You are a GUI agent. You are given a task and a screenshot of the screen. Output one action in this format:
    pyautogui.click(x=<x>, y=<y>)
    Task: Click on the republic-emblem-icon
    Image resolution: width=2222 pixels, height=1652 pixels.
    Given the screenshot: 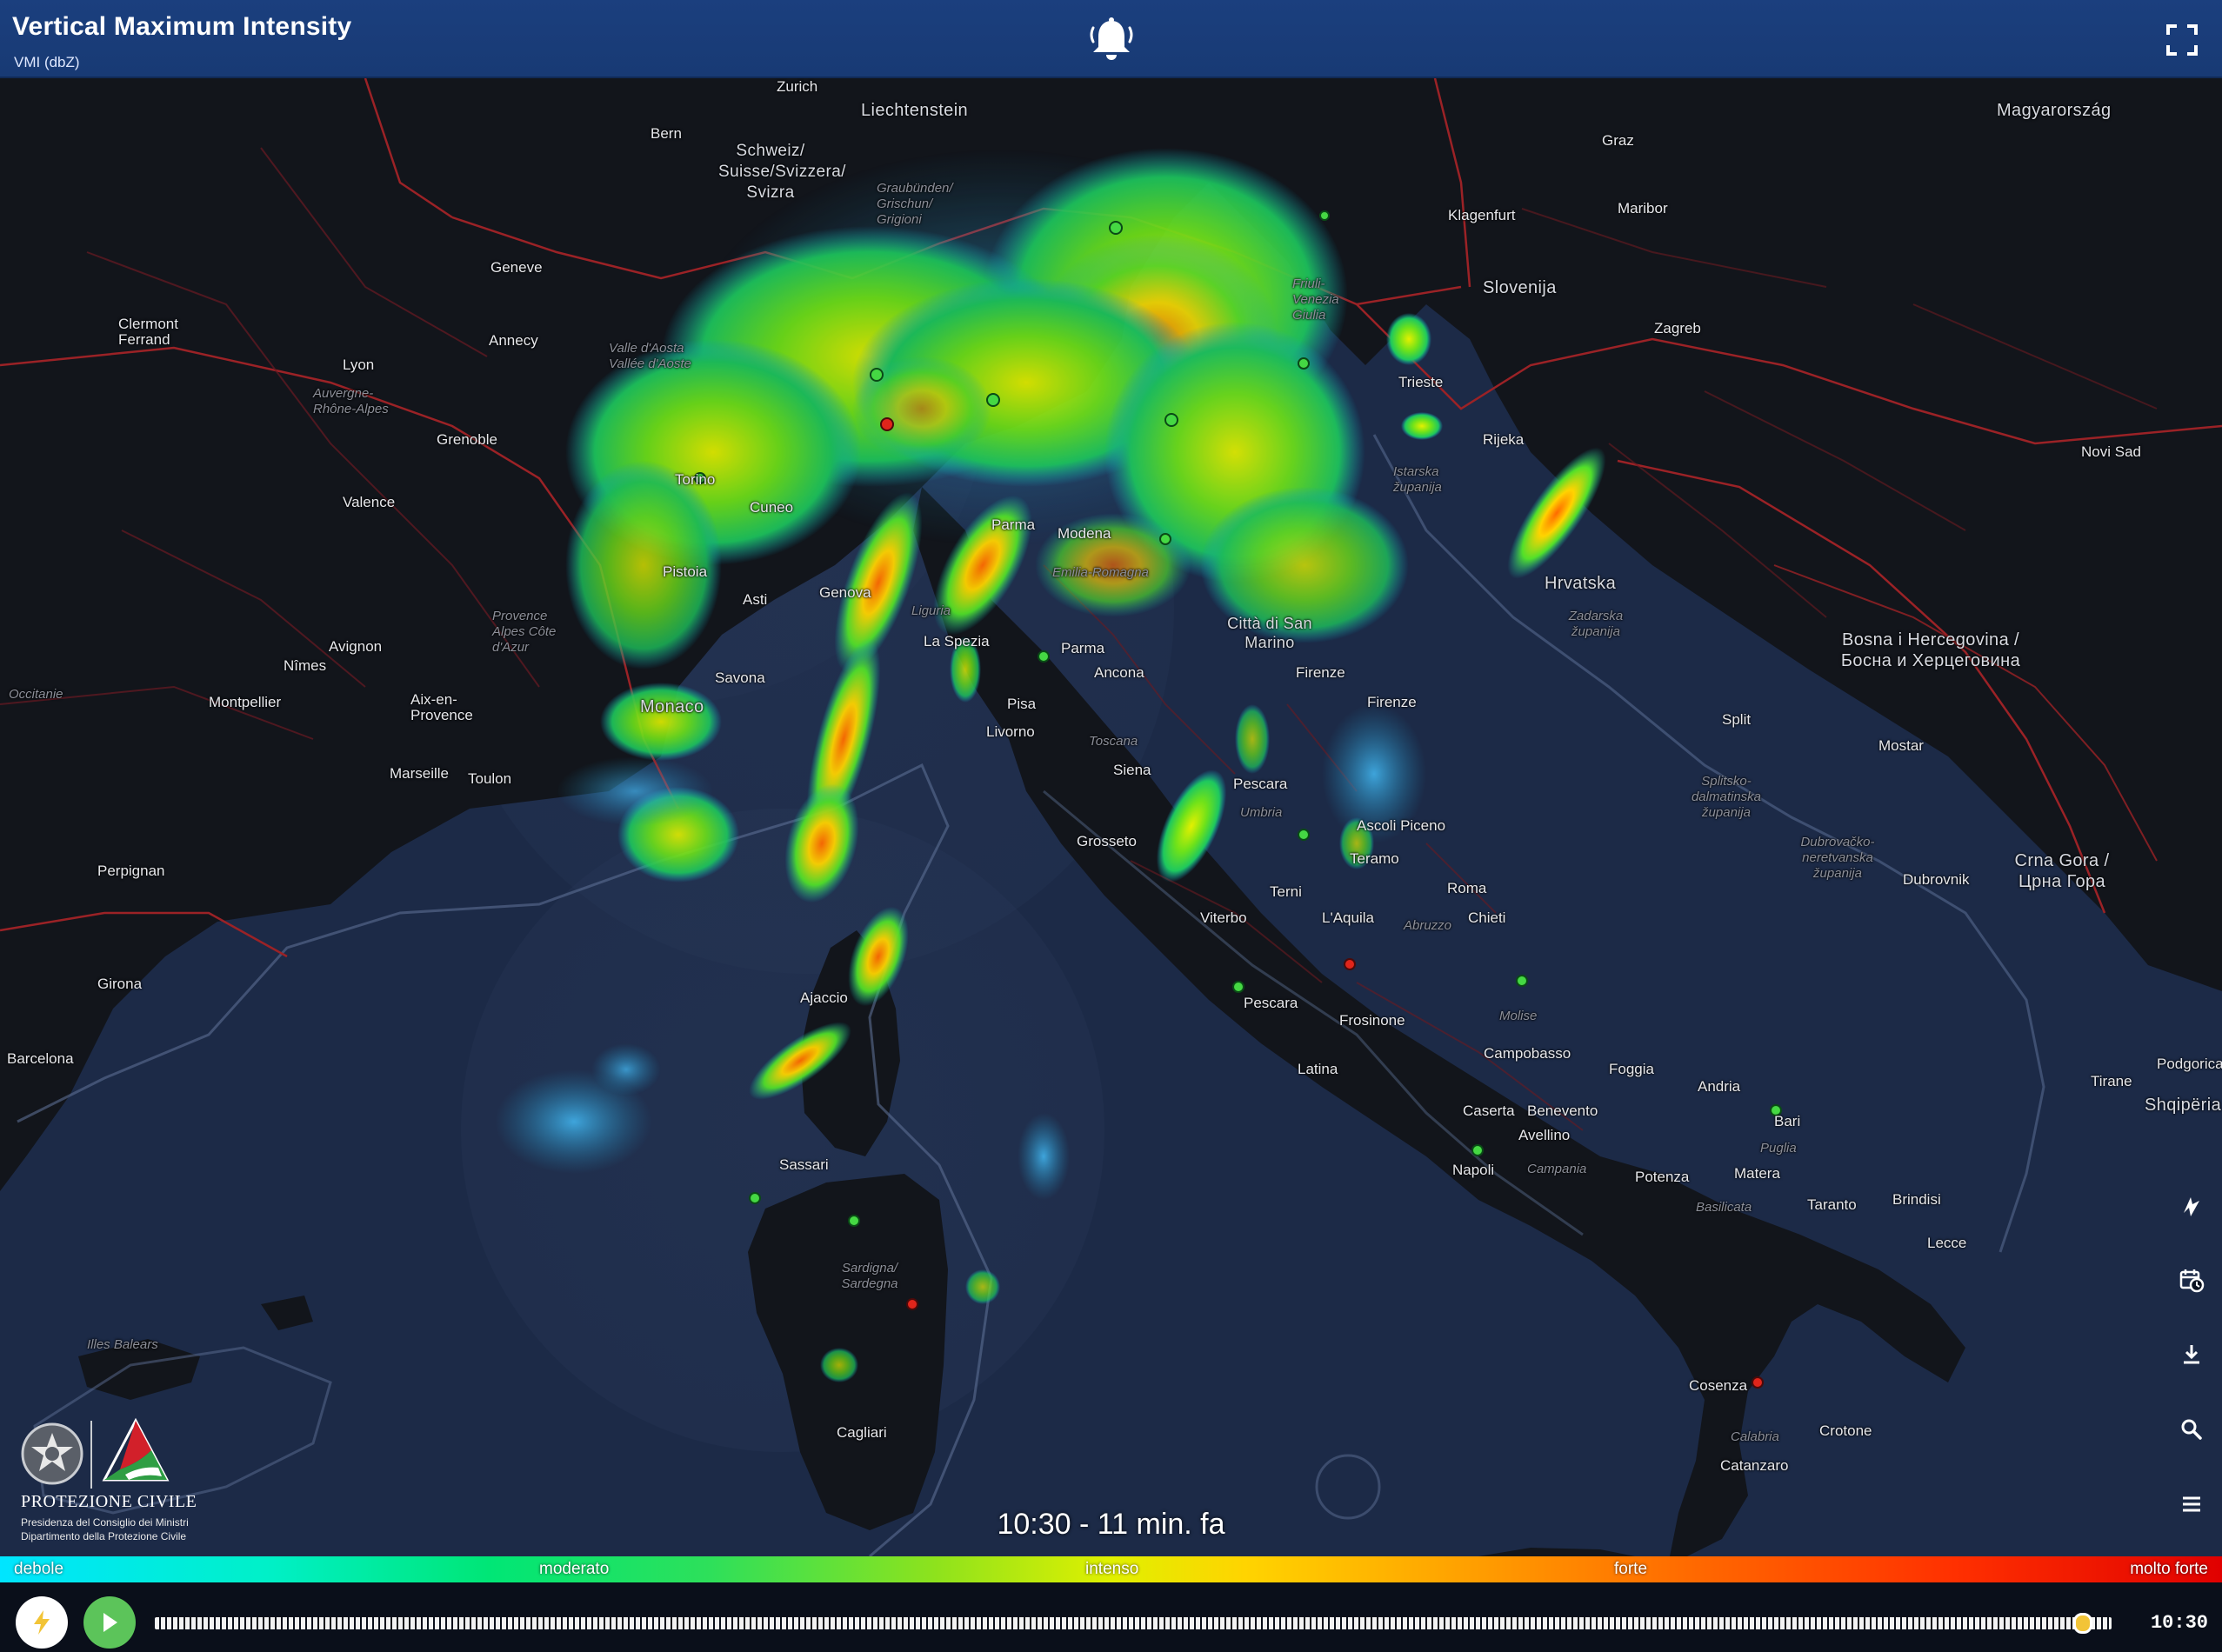 What is the action you would take?
    pyautogui.click(x=52, y=1453)
    